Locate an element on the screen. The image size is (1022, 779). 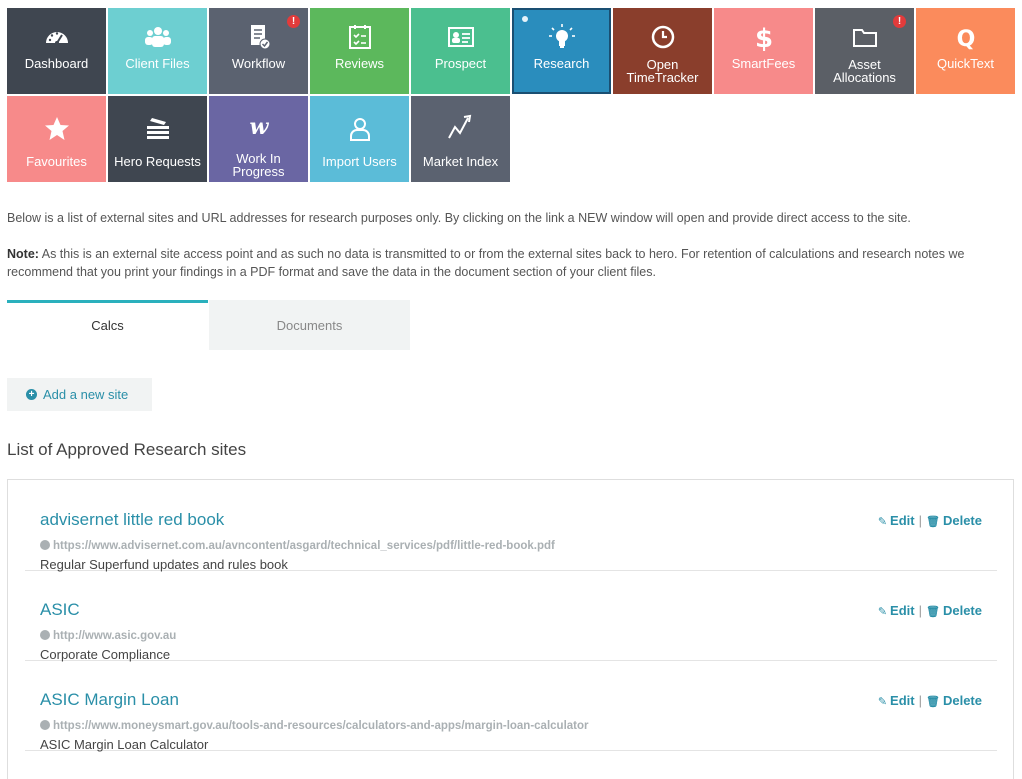
user-outline-icon is located at coordinates (359, 129).